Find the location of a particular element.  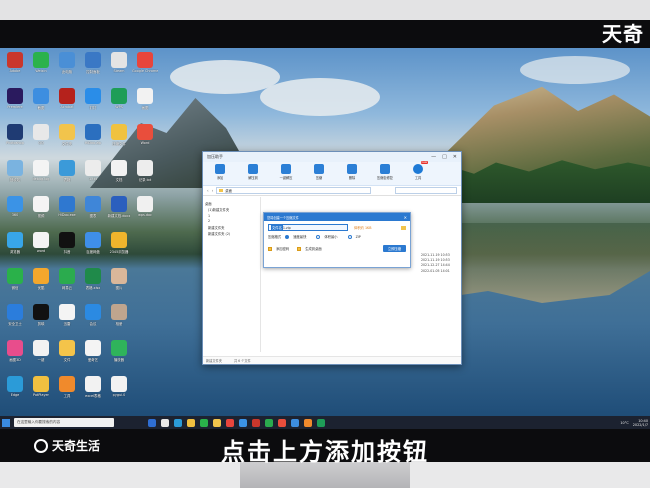

desktop-icon: 视频 is located at coordinates (41, 207).